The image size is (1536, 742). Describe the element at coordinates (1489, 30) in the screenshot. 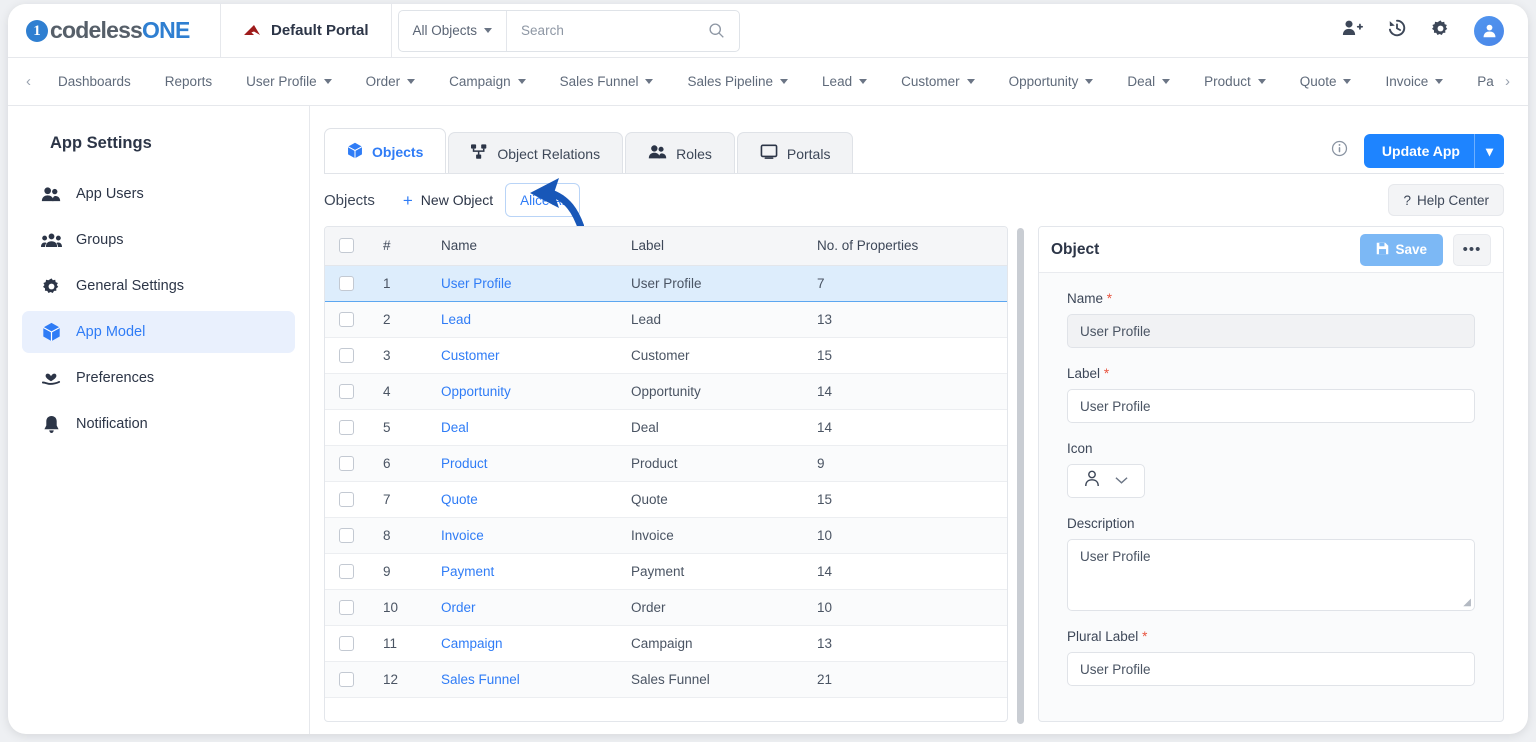

I see `user-avatar-icon` at that location.